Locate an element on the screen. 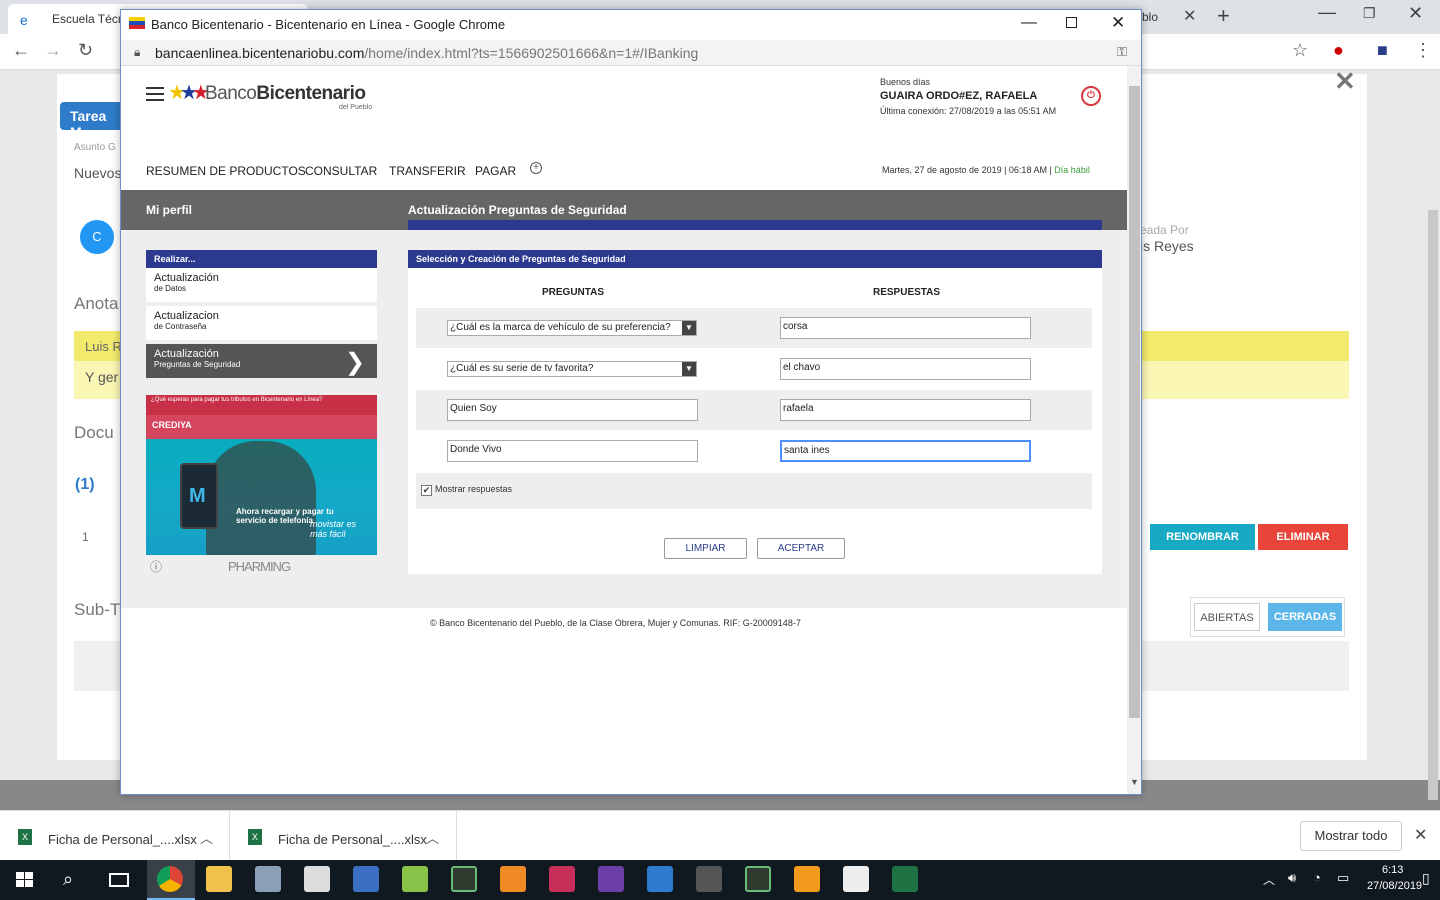  search-icon: ⌕ is located at coordinates (68, 879).